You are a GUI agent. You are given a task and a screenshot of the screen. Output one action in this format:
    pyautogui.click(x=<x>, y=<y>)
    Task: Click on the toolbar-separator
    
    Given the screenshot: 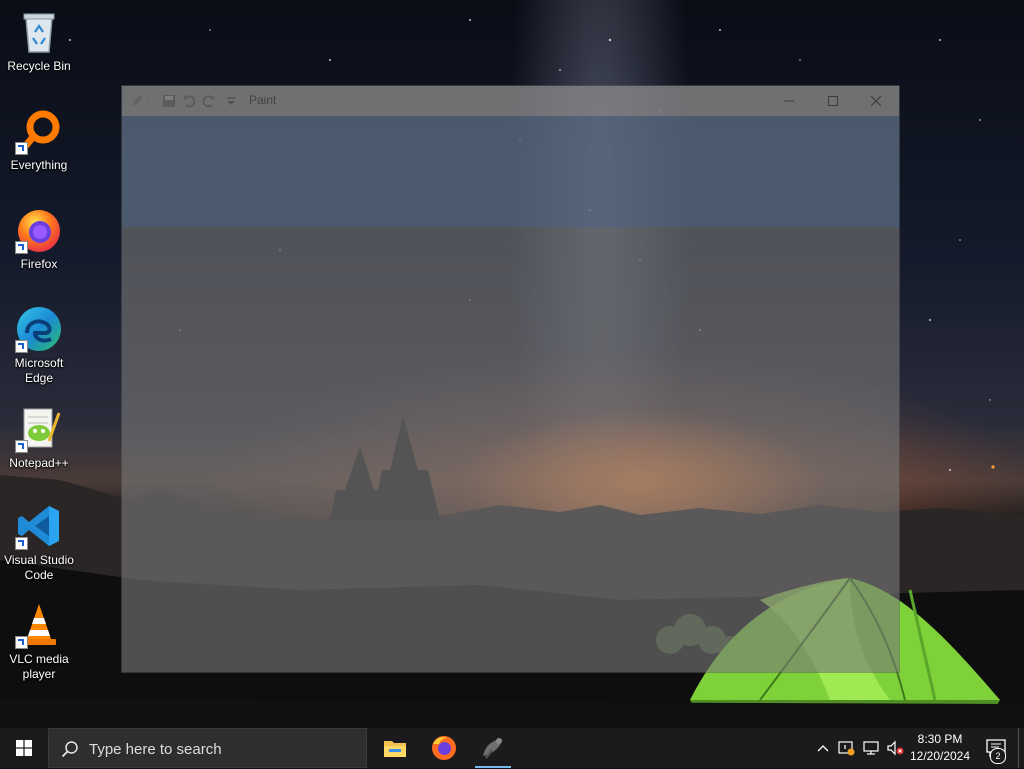 What is the action you would take?
    pyautogui.click(x=148, y=101)
    